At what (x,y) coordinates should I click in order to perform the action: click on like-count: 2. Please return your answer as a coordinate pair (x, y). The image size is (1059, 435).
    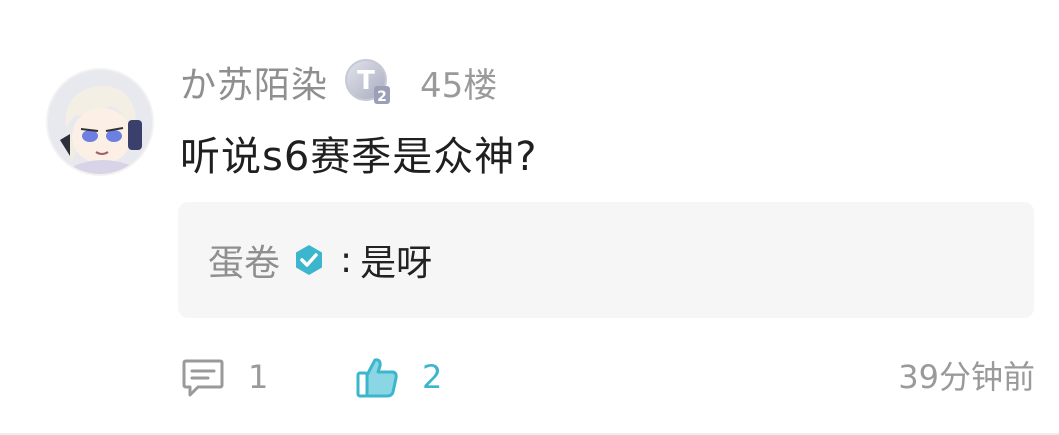
    Looking at the image, I should click on (432, 377).